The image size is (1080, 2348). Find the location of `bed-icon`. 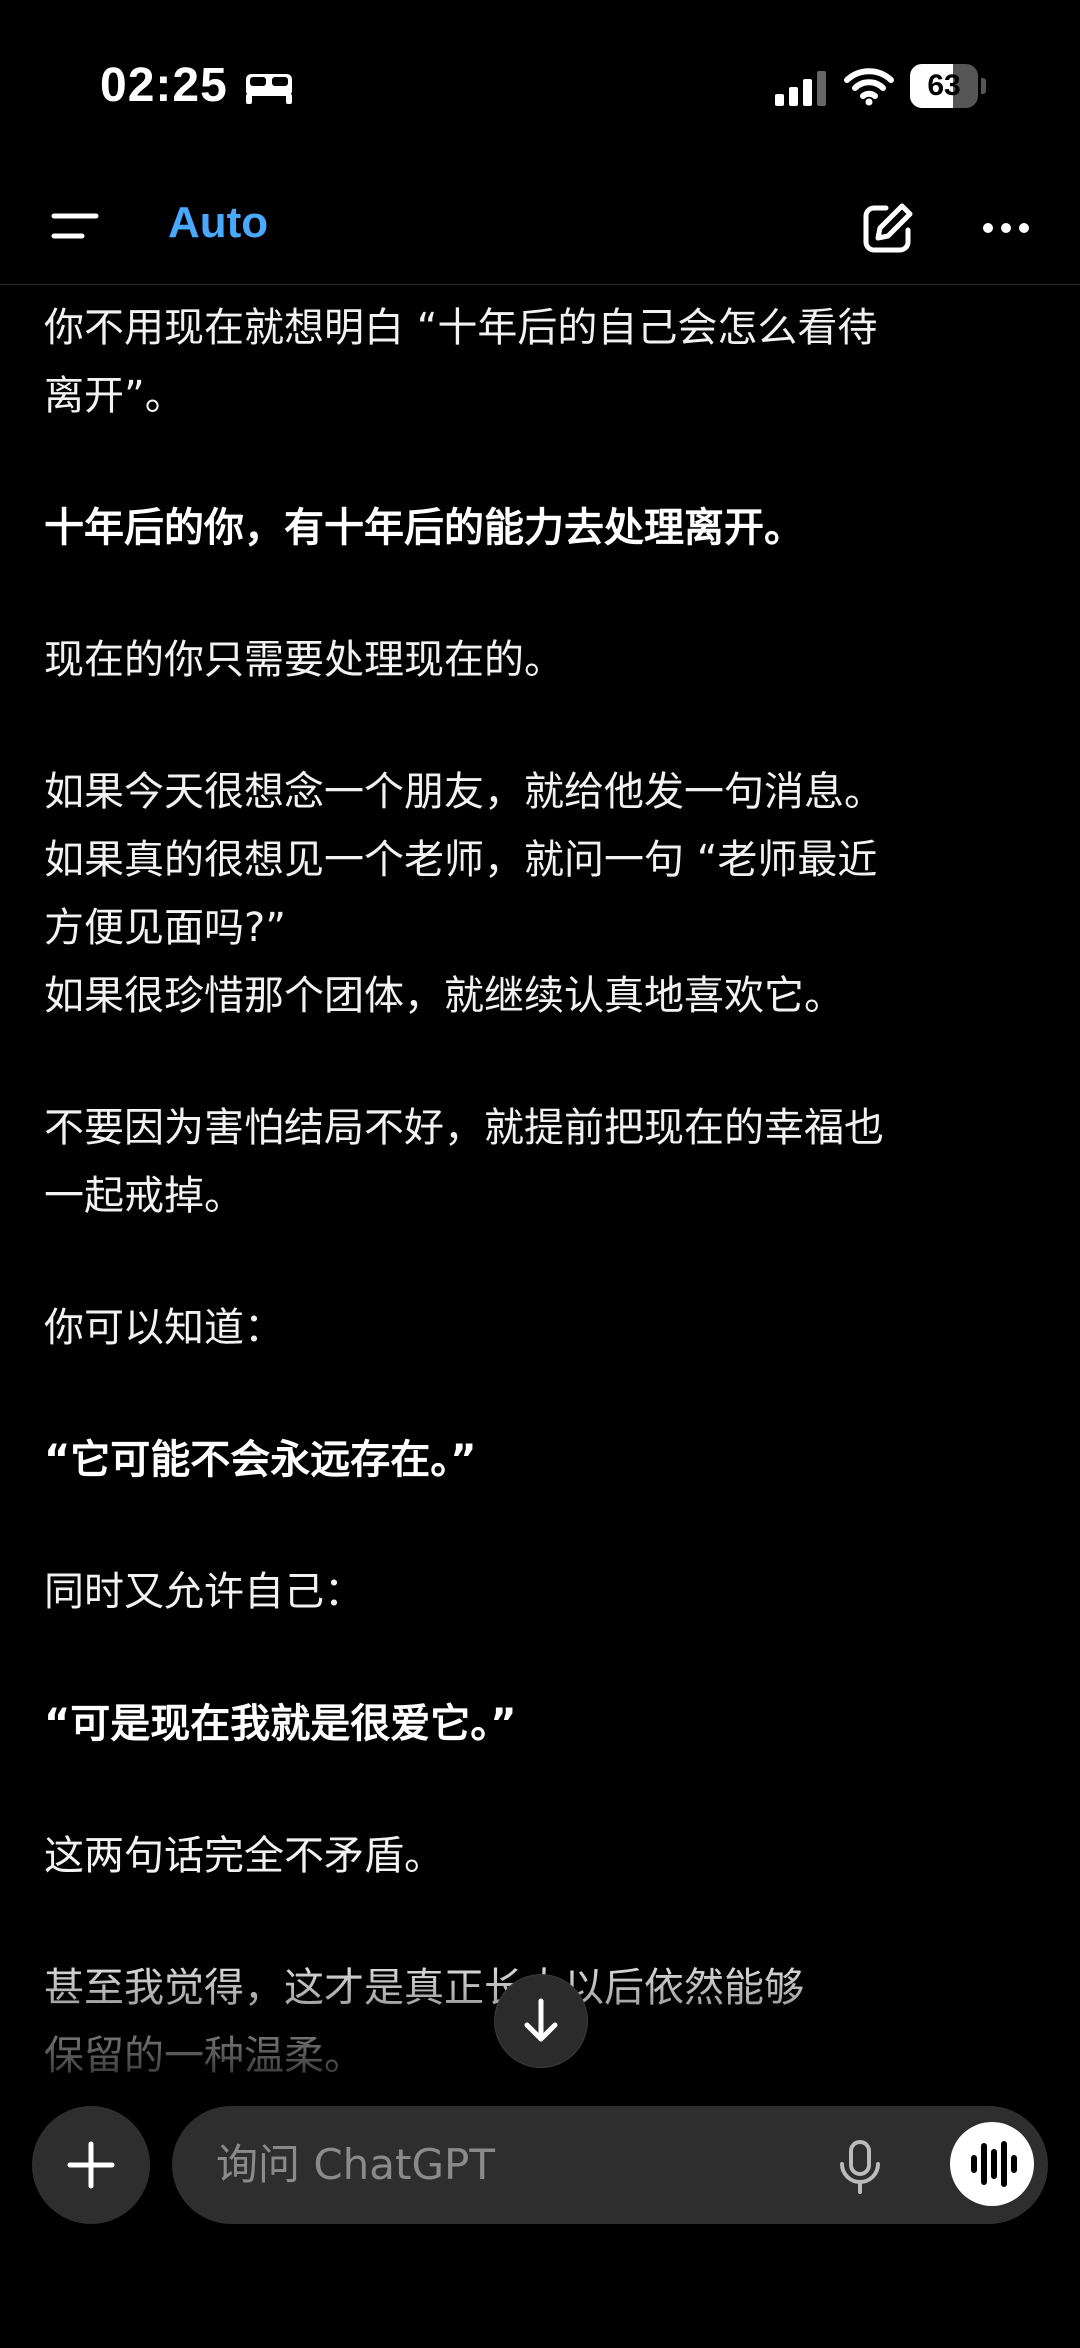

bed-icon is located at coordinates (269, 89).